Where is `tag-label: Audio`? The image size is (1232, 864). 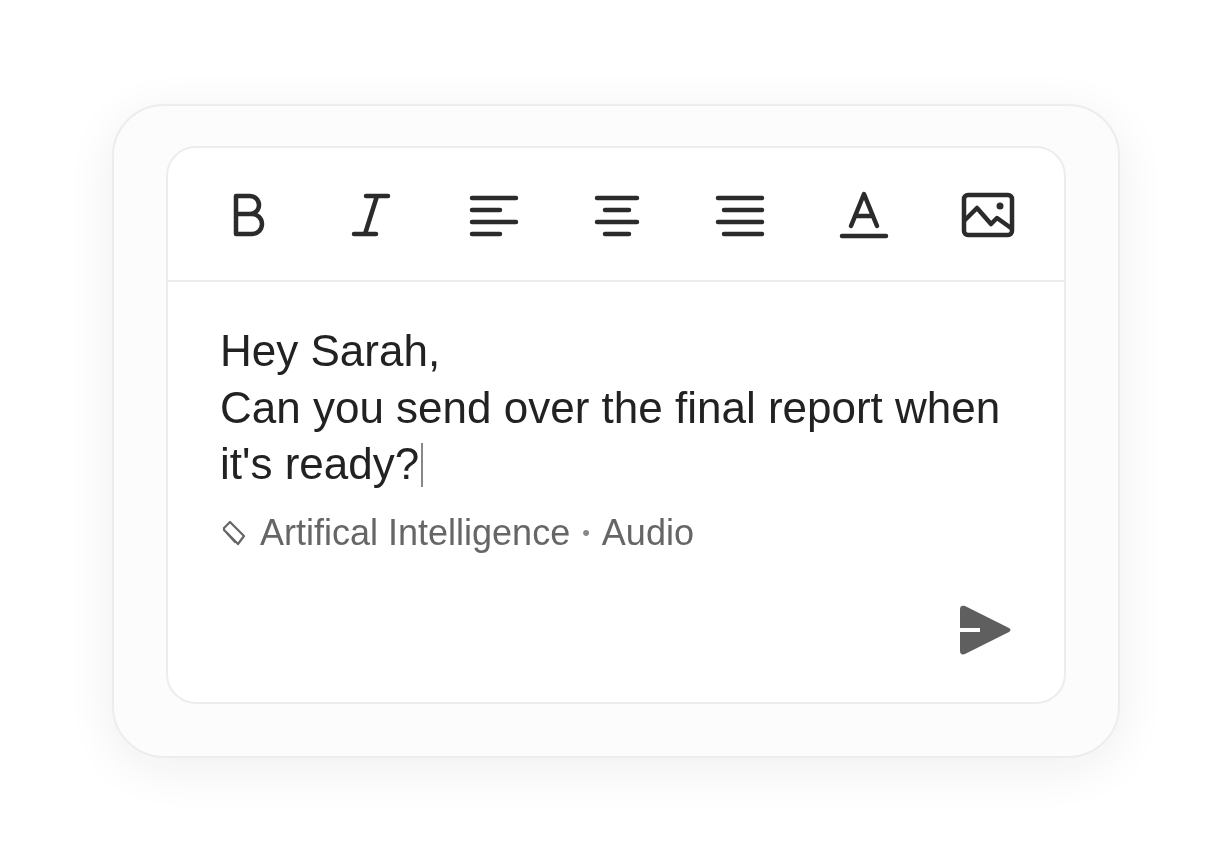
tag-label: Audio is located at coordinates (647, 533).